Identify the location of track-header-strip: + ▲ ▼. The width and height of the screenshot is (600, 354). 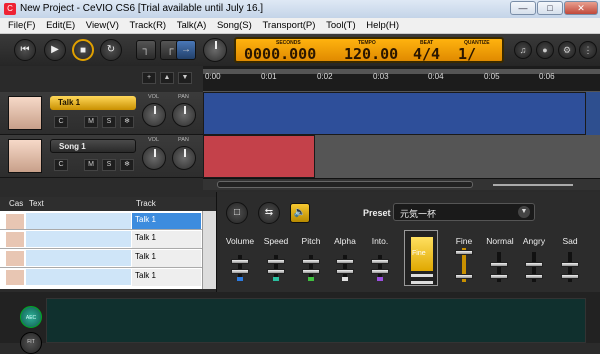
(101, 79).